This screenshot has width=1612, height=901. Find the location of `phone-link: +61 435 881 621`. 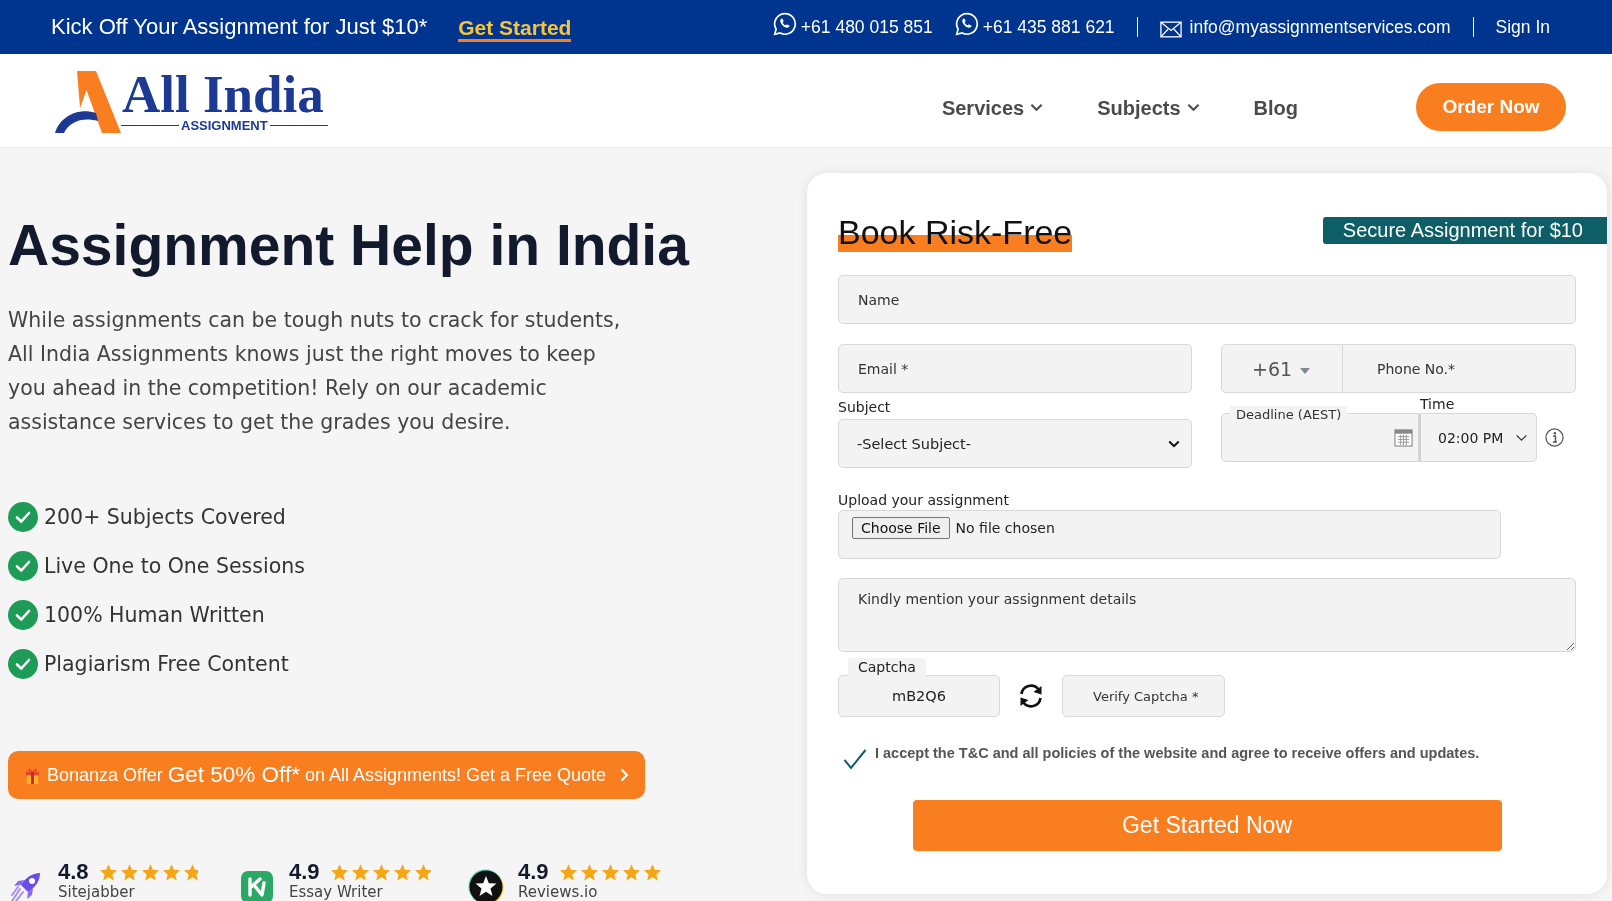

phone-link: +61 435 881 621 is located at coordinates (1048, 27).